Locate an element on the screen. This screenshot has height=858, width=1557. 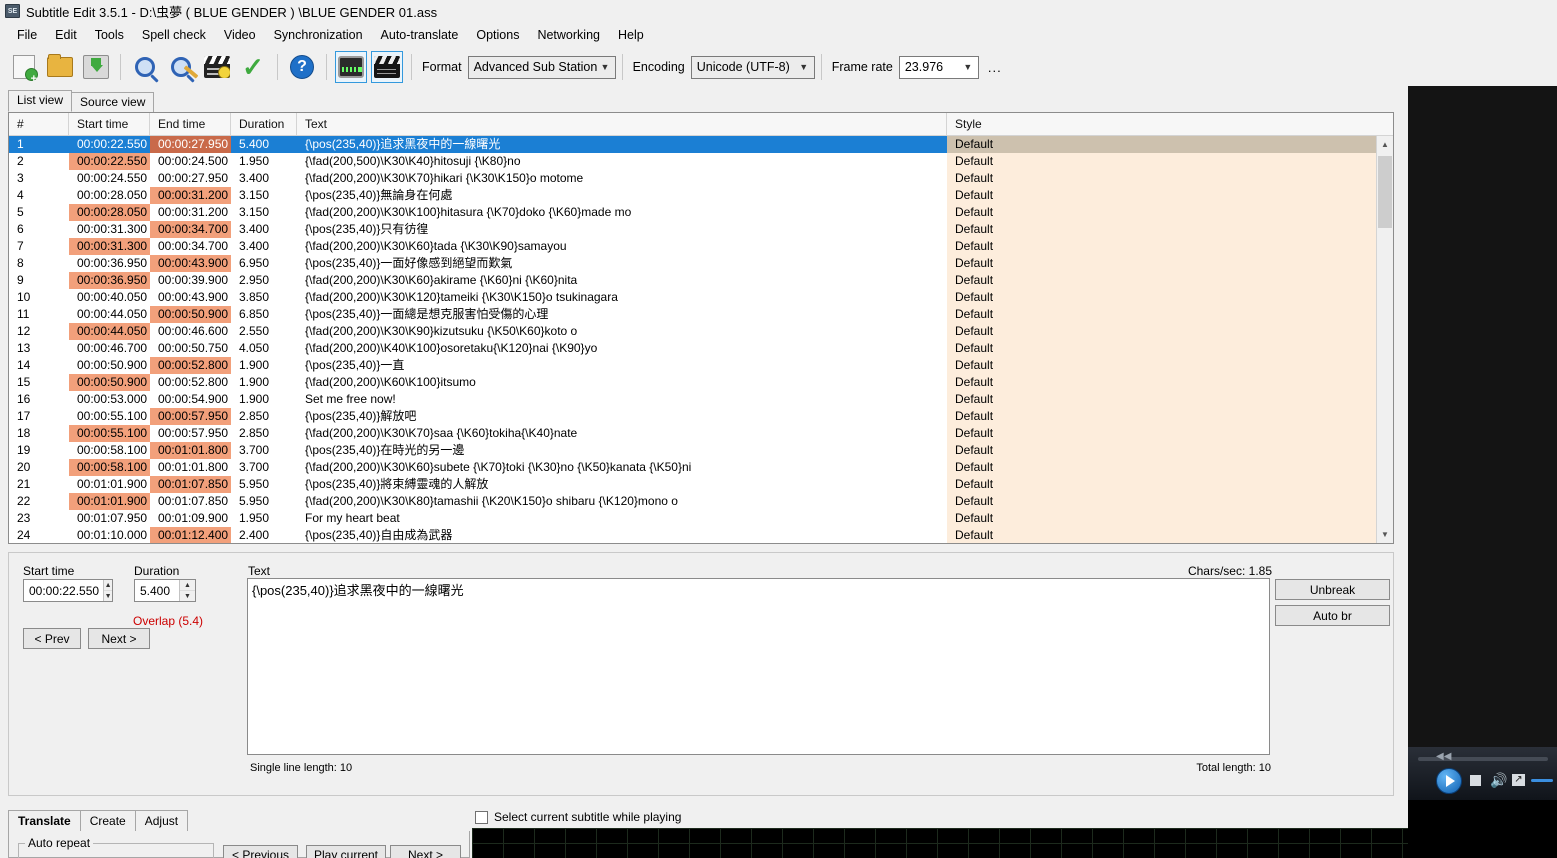
menu-file: File is located at coordinates (27, 35).